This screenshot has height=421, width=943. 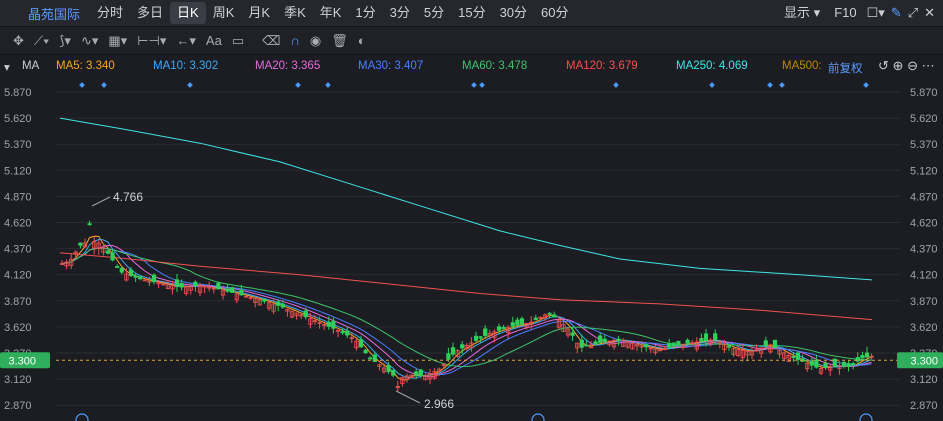 I want to click on period-tab-2: 日K, so click(x=188, y=13).